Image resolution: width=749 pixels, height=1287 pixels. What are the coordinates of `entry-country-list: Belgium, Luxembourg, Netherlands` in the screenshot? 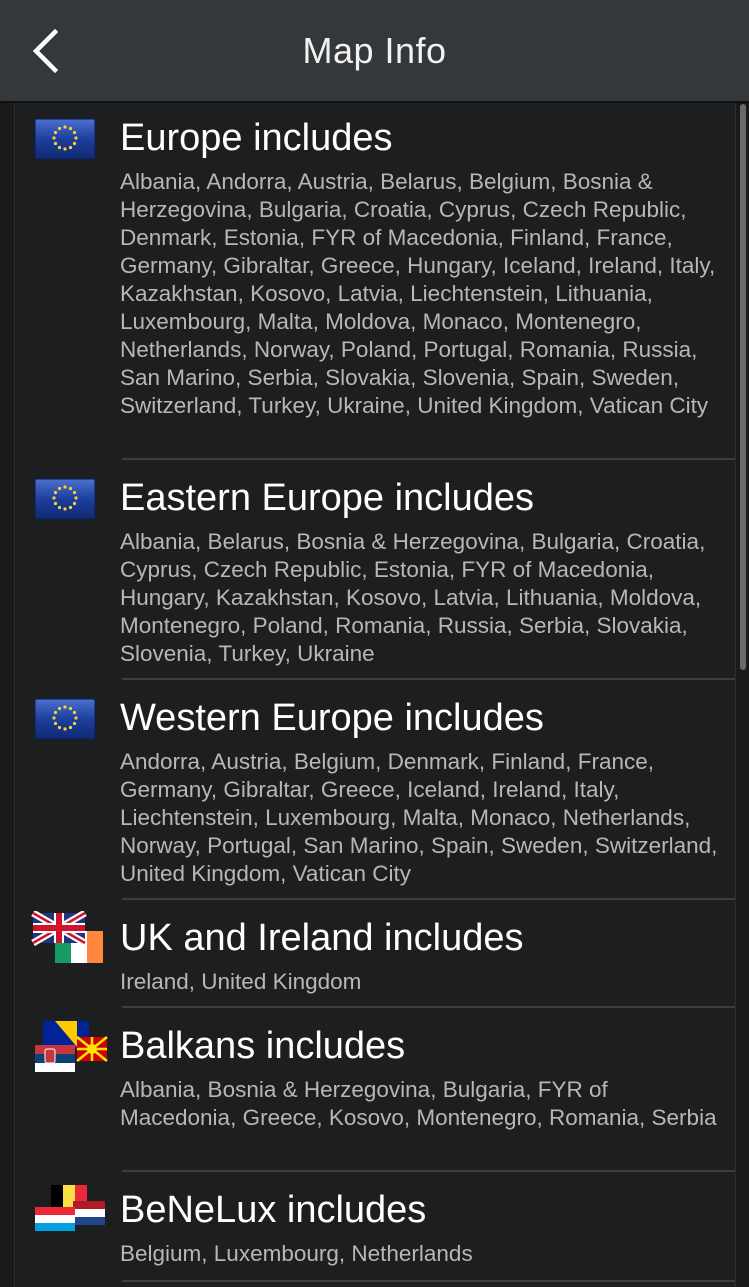 It's located at (296, 1253).